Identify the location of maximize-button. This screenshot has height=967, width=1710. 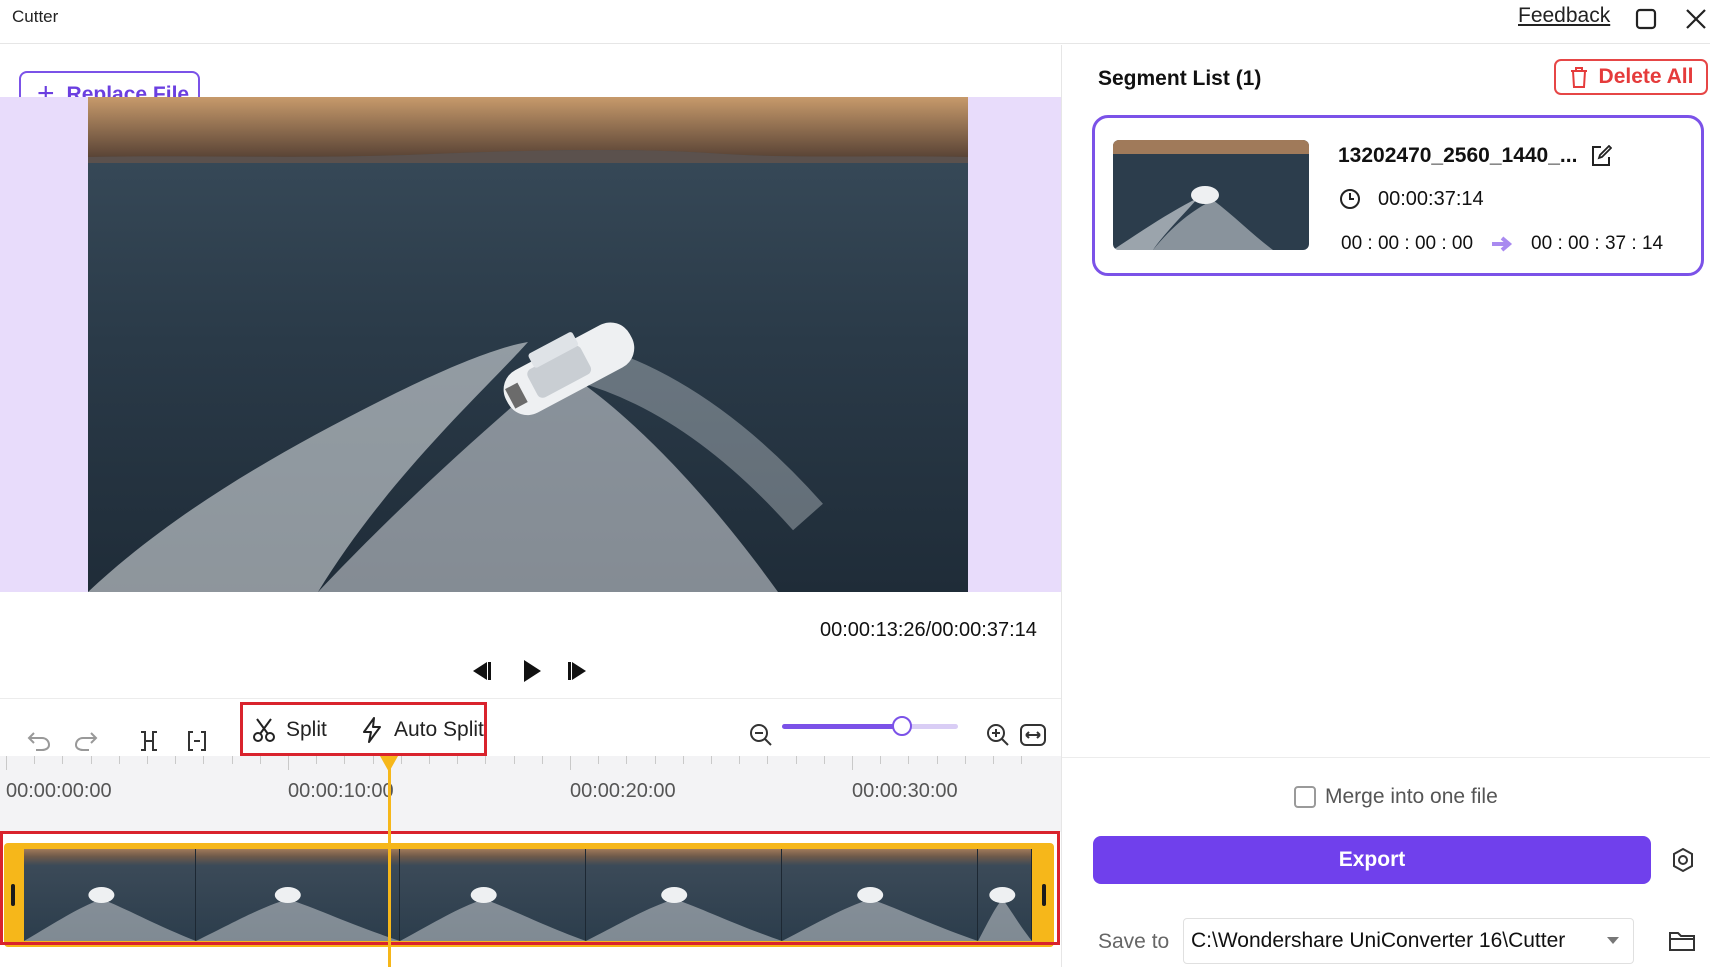
(1646, 19).